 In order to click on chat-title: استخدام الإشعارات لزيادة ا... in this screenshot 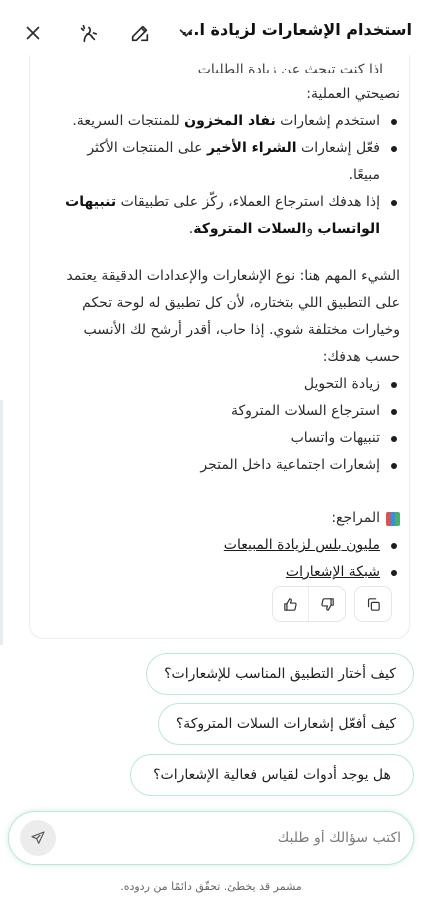, I will do `click(297, 29)`.